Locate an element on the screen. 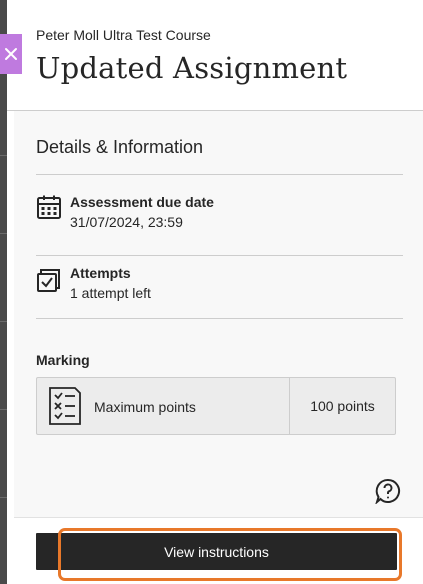 This screenshot has height=584, width=423. marking-heading: Marking is located at coordinates (63, 360).